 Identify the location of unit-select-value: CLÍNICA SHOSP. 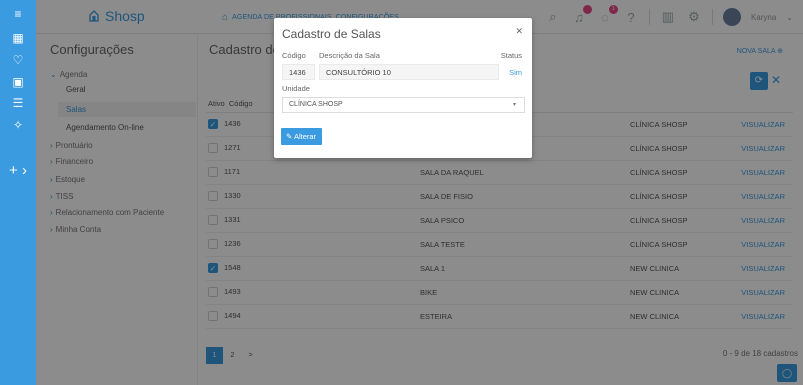
(316, 104).